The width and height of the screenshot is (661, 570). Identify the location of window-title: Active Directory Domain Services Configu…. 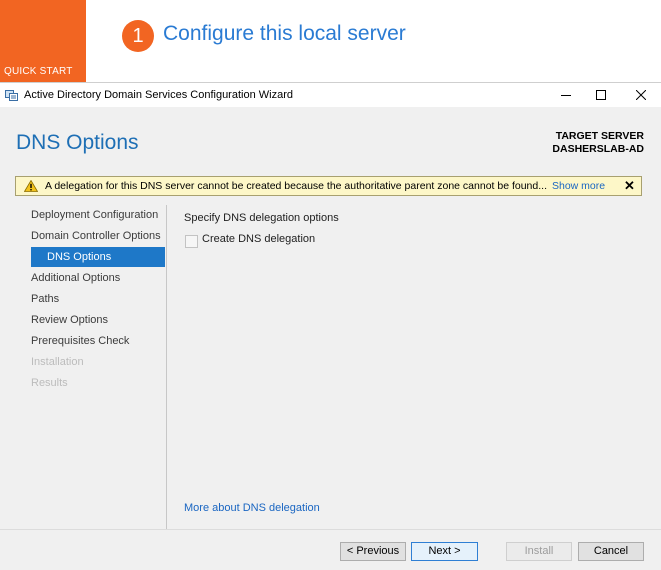
(158, 95).